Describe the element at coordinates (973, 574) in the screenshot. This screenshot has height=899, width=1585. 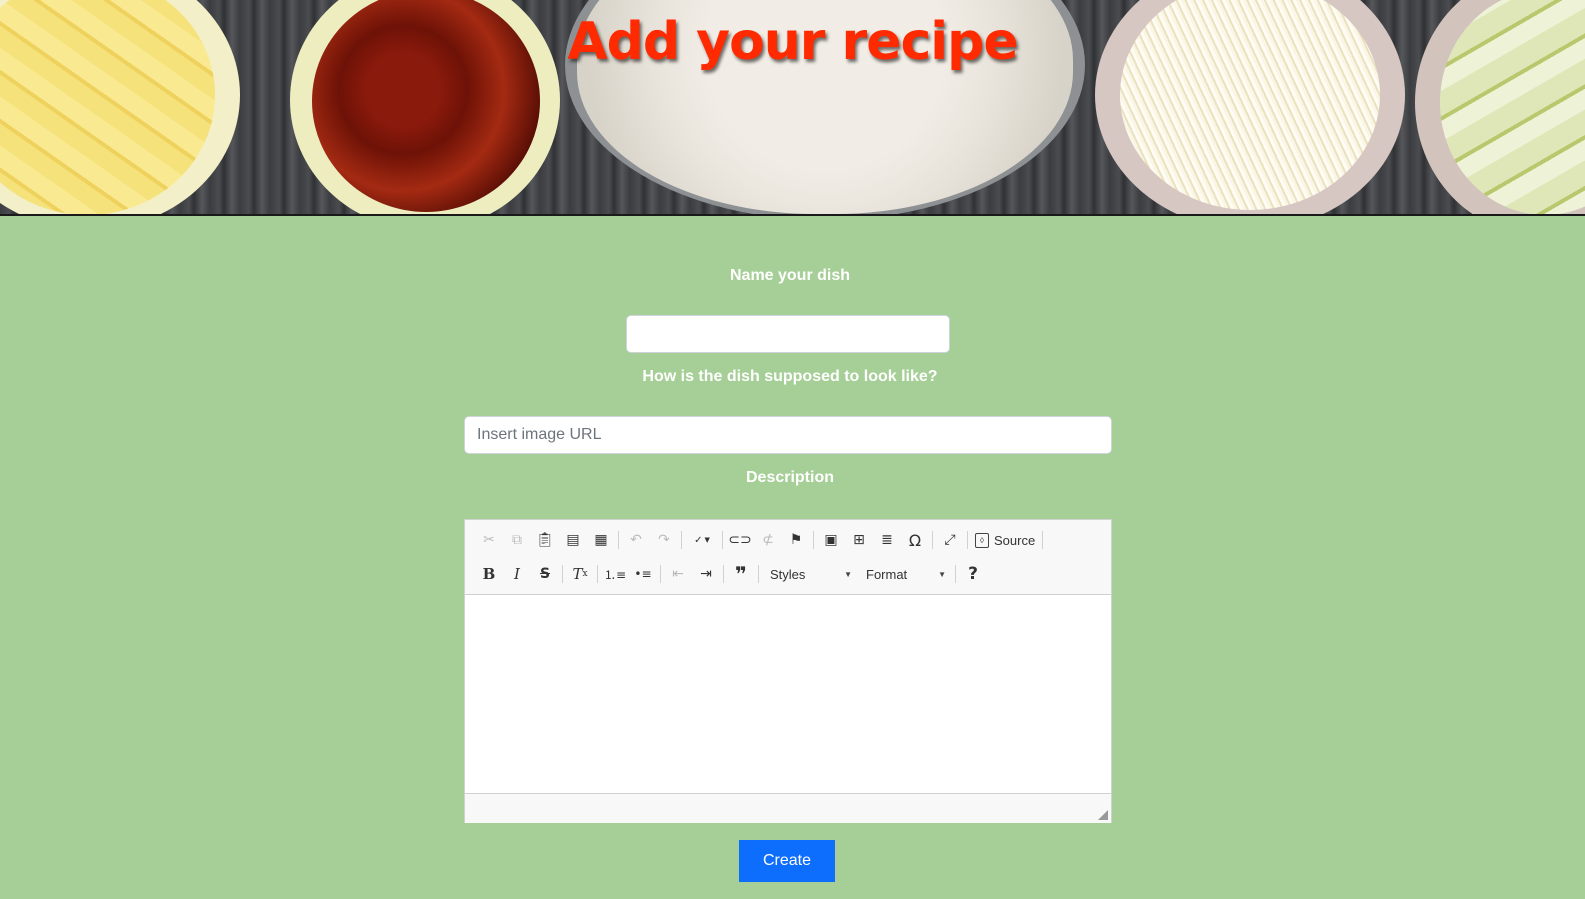
I see `help-icon: ?` at that location.